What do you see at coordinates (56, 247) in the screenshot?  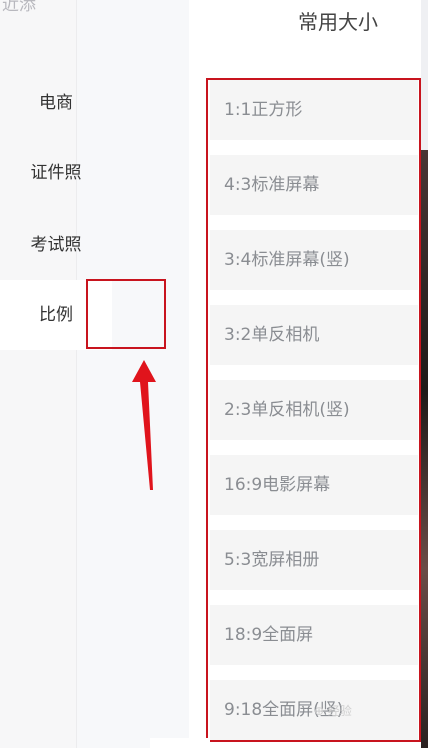 I see `nav-item-exam-photo: 考试照` at bounding box center [56, 247].